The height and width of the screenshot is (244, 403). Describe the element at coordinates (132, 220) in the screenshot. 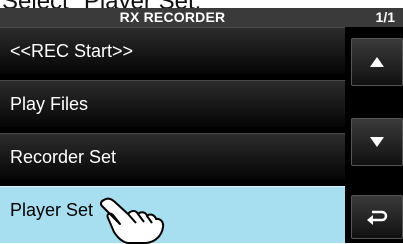

I see `pointing-hand-icon` at that location.